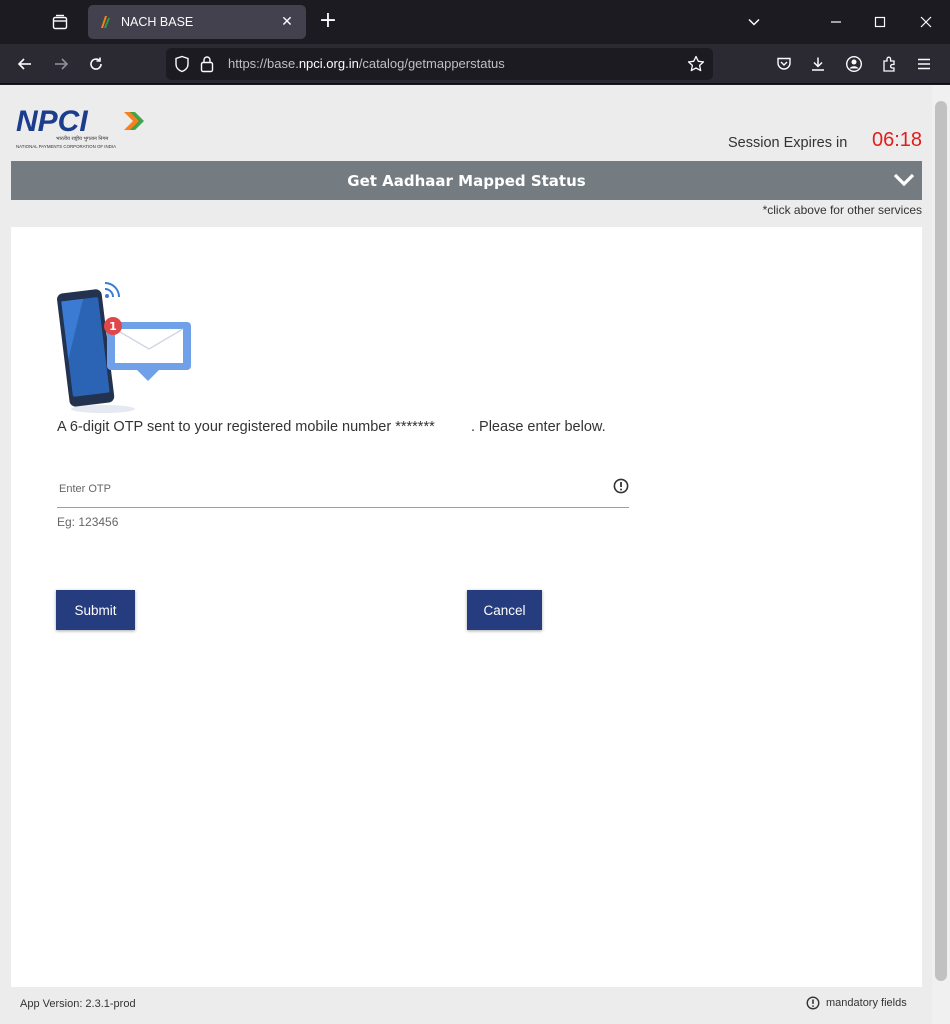 This screenshot has height=1024, width=950. Describe the element at coordinates (78, 1004) in the screenshot. I see `app-version: App Version: 2.3.1-prod` at that location.